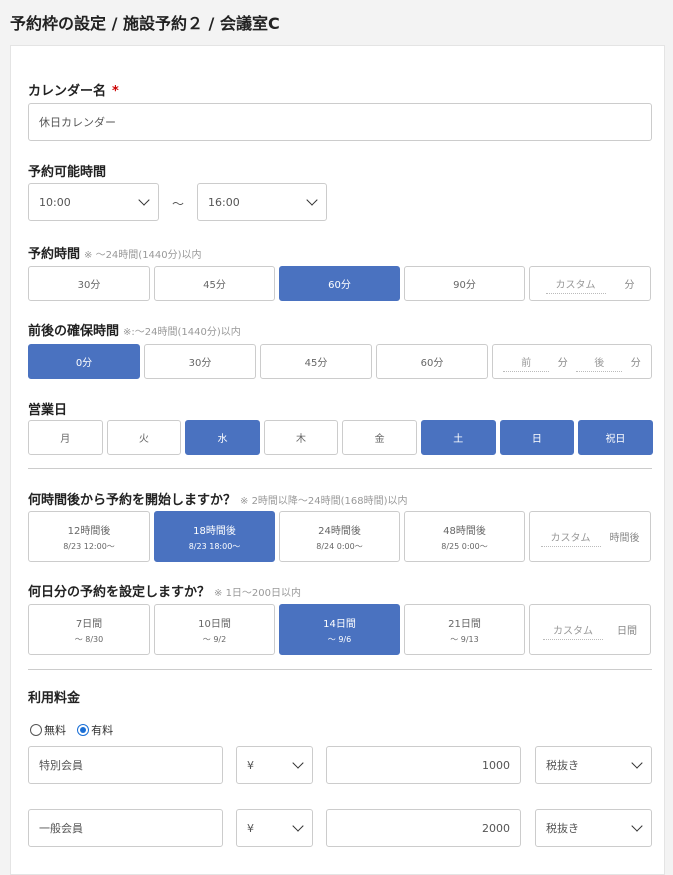 Image resolution: width=673 pixels, height=875 pixels. Describe the element at coordinates (214, 531) in the screenshot. I see `start-after-option-label: 18時間後` at that location.